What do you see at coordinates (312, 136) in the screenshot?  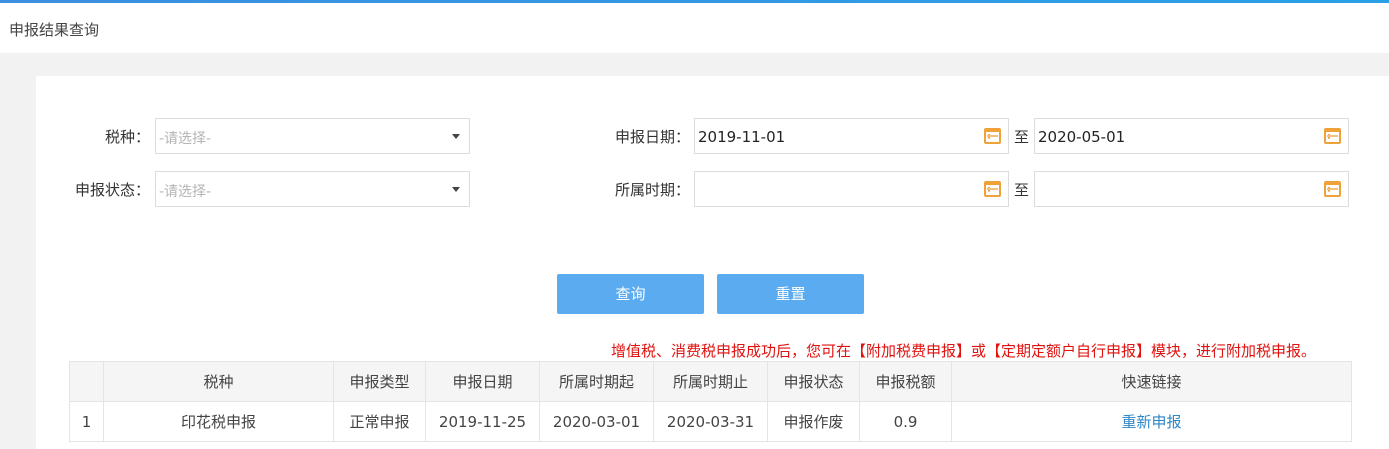 I see `tax-type-select: -请选择-` at bounding box center [312, 136].